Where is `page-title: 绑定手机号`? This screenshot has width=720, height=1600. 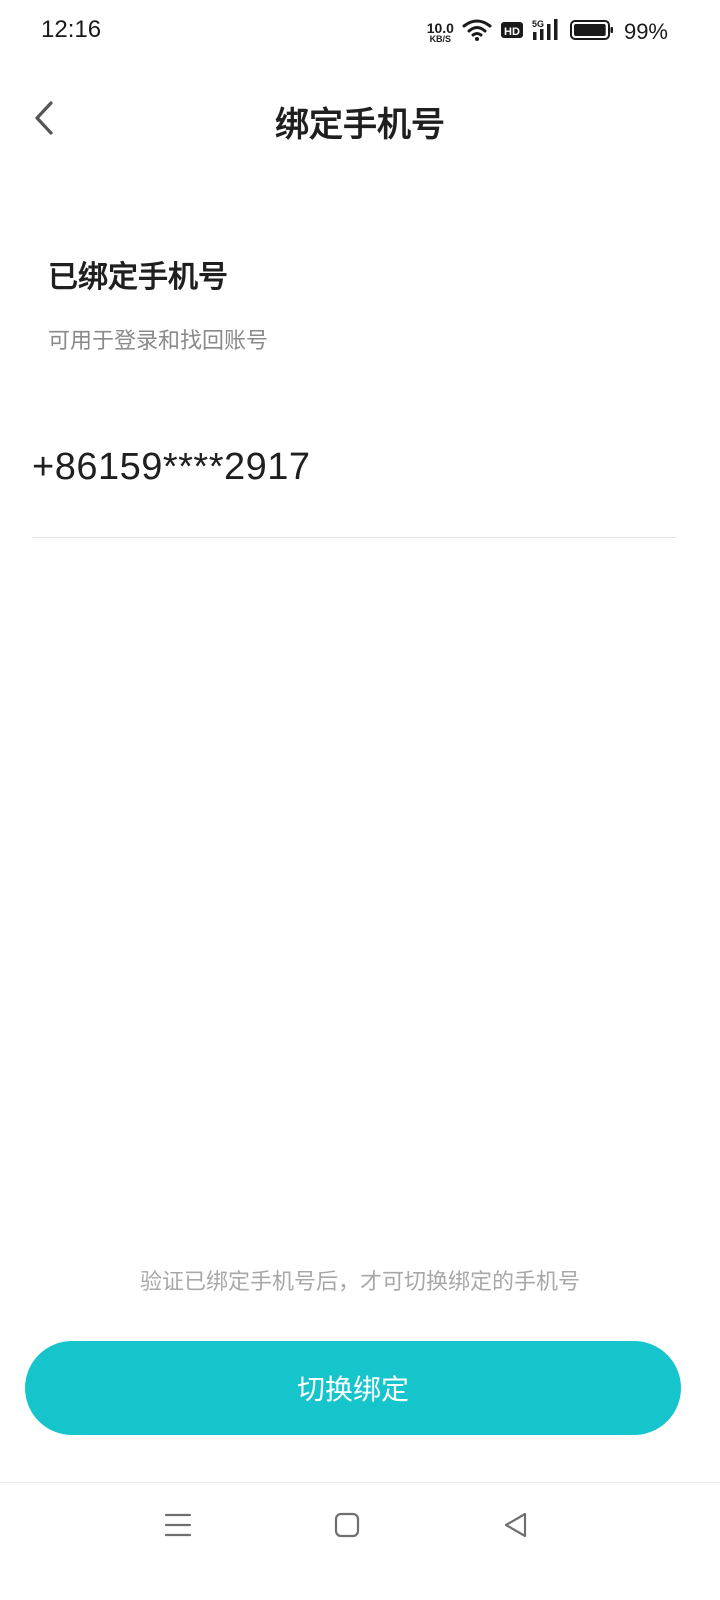
page-title: 绑定手机号 is located at coordinates (360, 125).